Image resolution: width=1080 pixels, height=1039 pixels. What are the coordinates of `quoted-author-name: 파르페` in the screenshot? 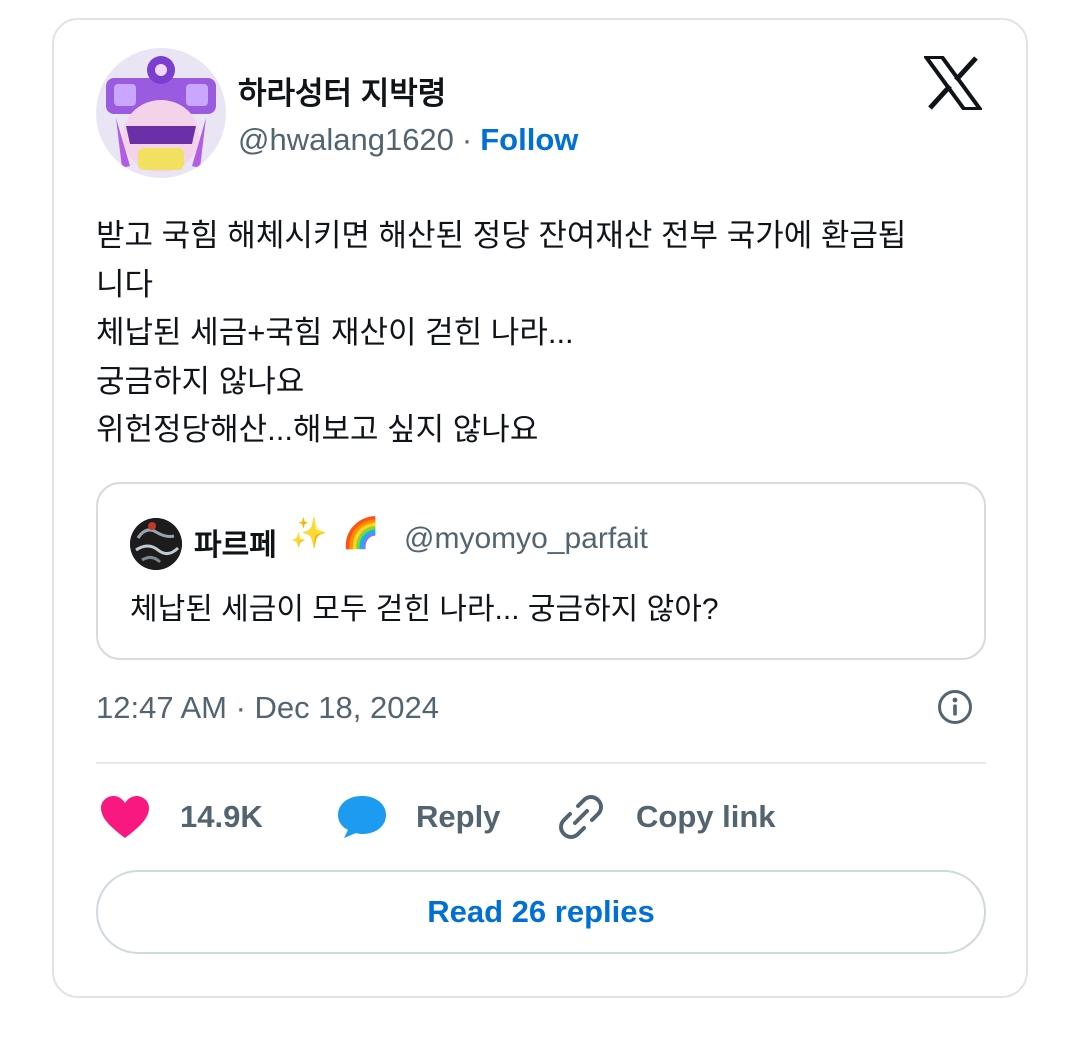 It's located at (235, 542).